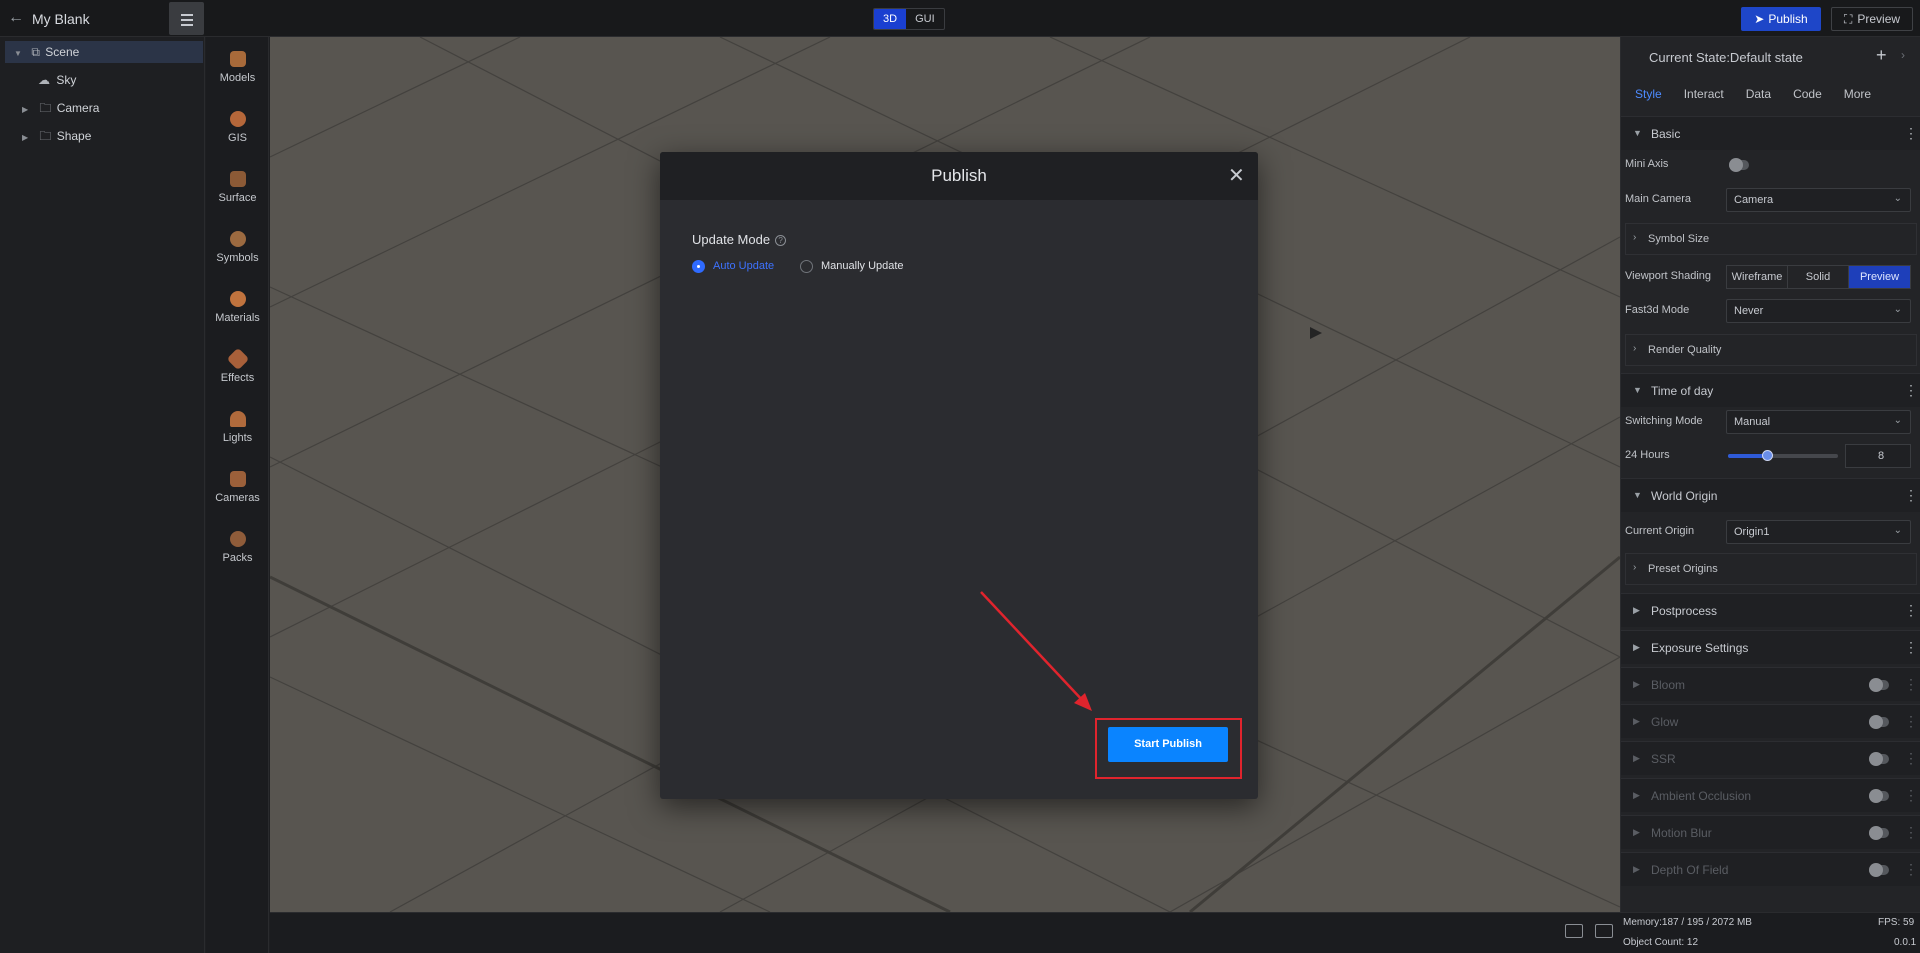  Describe the element at coordinates (237, 429) in the screenshot. I see `tool-lights: Lights` at that location.